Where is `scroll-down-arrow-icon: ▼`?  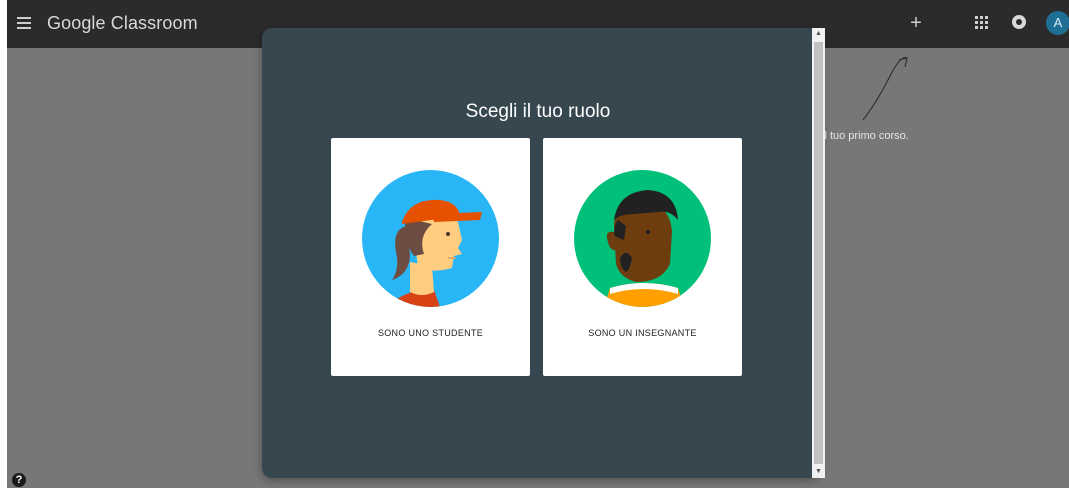 scroll-down-arrow-icon: ▼ is located at coordinates (818, 472).